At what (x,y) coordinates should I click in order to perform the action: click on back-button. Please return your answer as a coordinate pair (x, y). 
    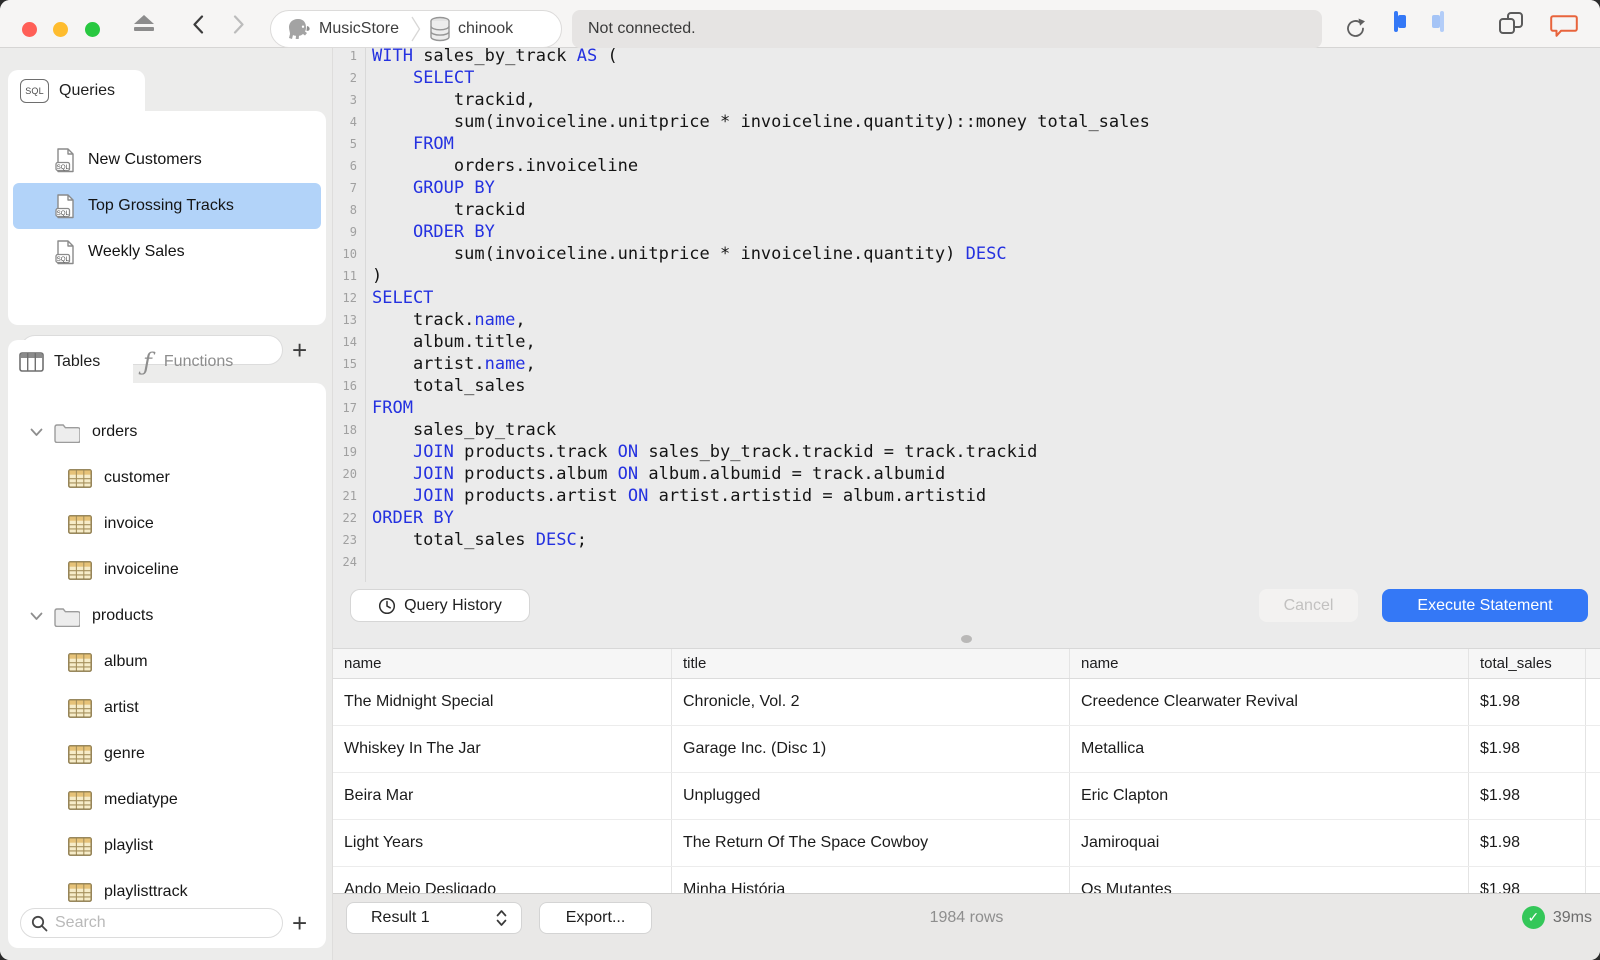
    Looking at the image, I should click on (198, 24).